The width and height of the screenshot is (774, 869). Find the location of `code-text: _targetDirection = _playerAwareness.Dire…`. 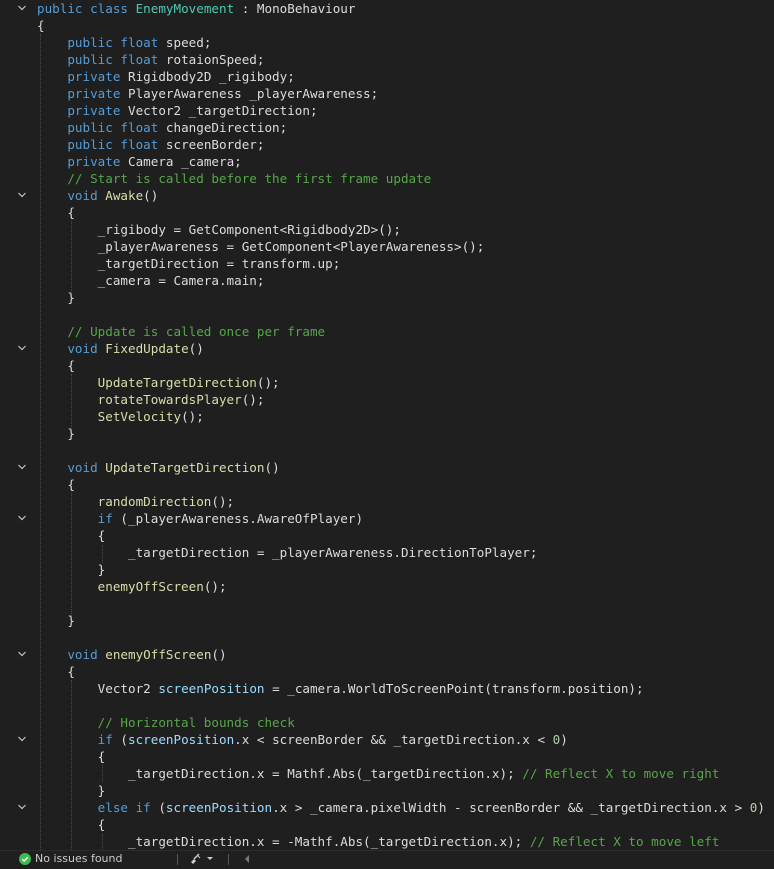

code-text: _targetDirection = _playerAwareness.Dire… is located at coordinates (287, 552).